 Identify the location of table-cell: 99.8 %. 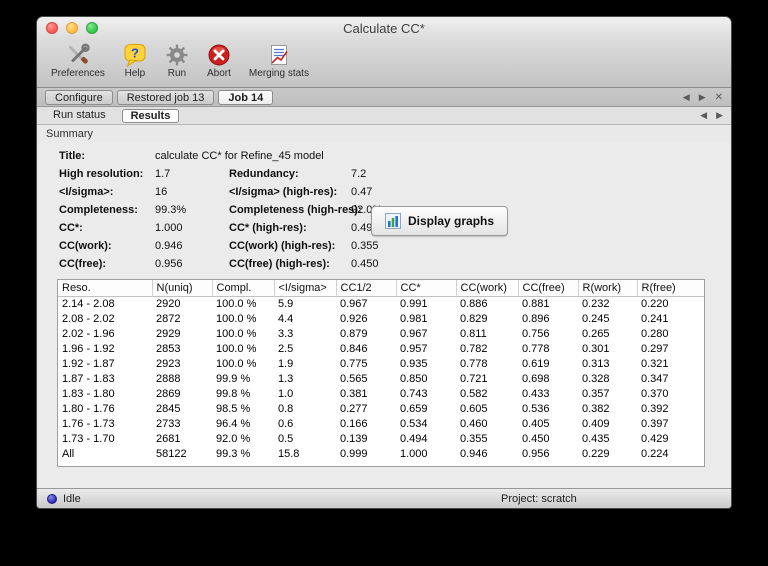
(233, 393).